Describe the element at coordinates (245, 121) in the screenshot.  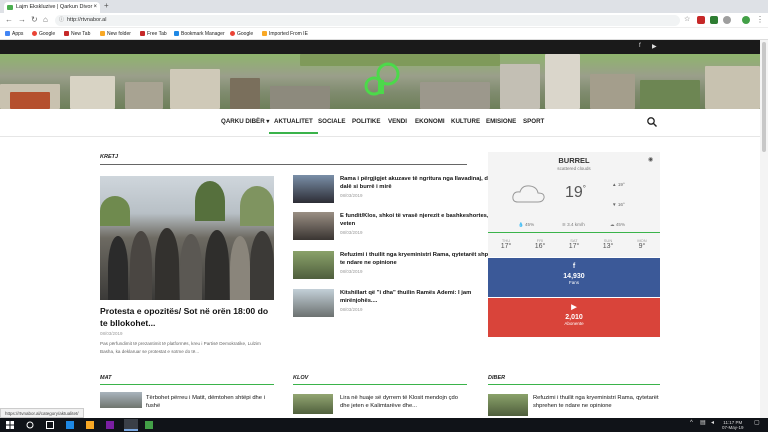
I see `menu-item-qarku-diber: QARKU DIBËR ▾` at that location.